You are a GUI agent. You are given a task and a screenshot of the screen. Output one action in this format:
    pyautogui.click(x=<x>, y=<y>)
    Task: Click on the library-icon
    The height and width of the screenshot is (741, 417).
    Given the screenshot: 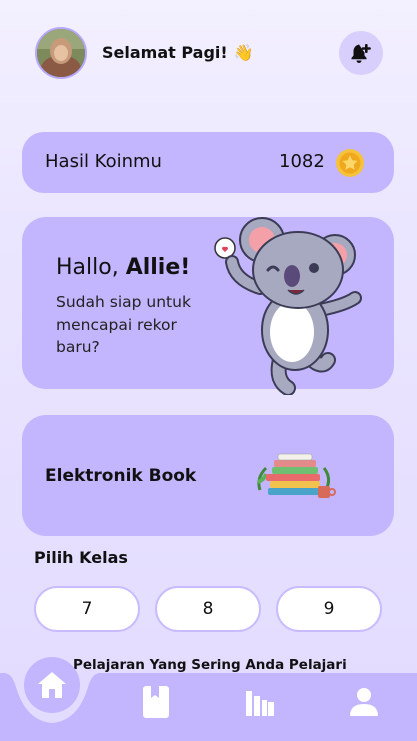 What is the action you would take?
    pyautogui.click(x=260, y=703)
    